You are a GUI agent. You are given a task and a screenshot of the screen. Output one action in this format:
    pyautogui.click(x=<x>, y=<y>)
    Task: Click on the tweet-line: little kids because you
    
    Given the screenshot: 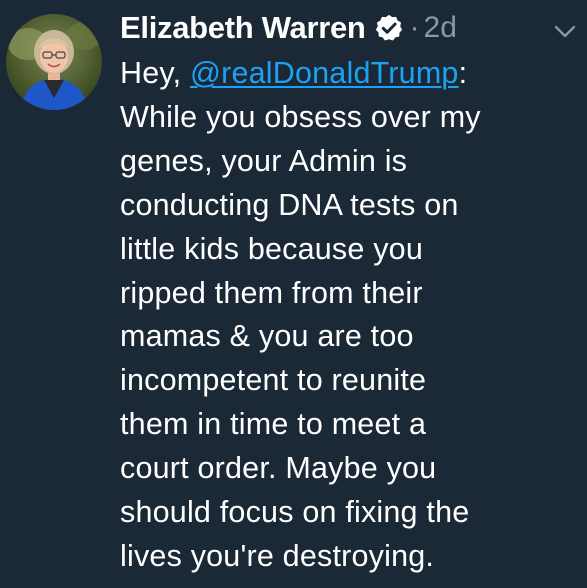 What is the action you would take?
    pyautogui.click(x=271, y=248)
    